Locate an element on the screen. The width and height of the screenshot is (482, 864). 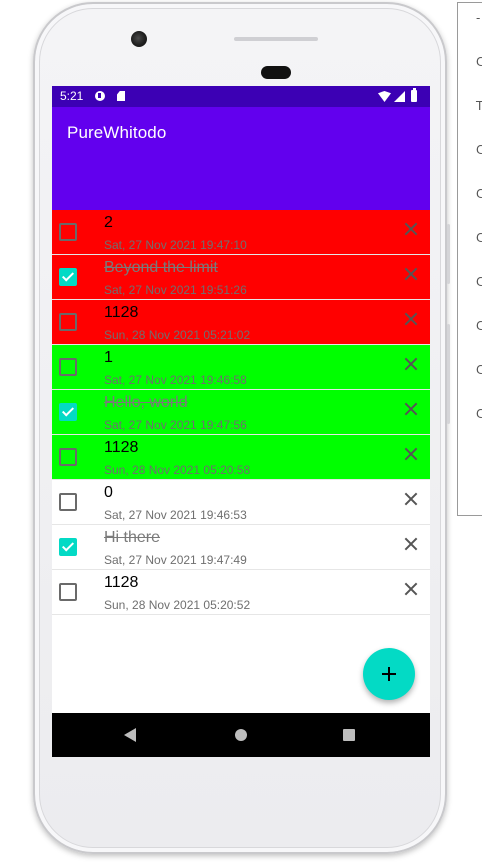
earpiece-speaker is located at coordinates (276, 72).